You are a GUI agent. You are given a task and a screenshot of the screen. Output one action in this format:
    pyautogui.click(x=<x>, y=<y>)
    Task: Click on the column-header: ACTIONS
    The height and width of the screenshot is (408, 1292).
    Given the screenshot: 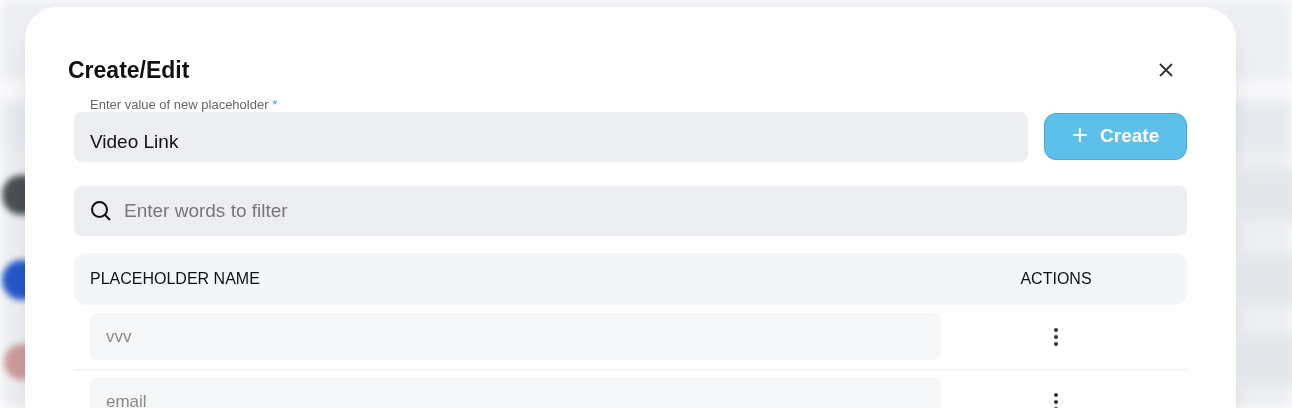 What is the action you would take?
    pyautogui.click(x=1056, y=278)
    